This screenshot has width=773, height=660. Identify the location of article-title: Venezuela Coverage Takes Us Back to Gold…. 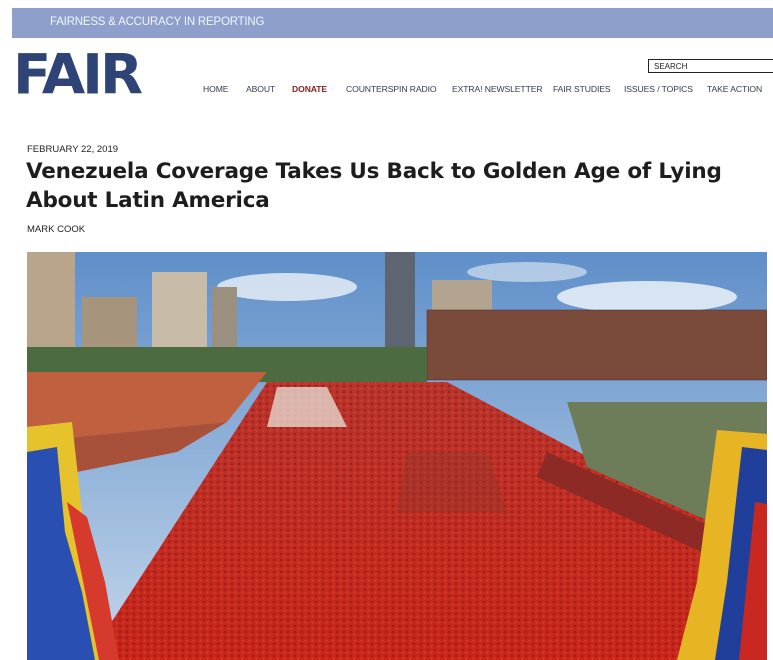
(374, 186).